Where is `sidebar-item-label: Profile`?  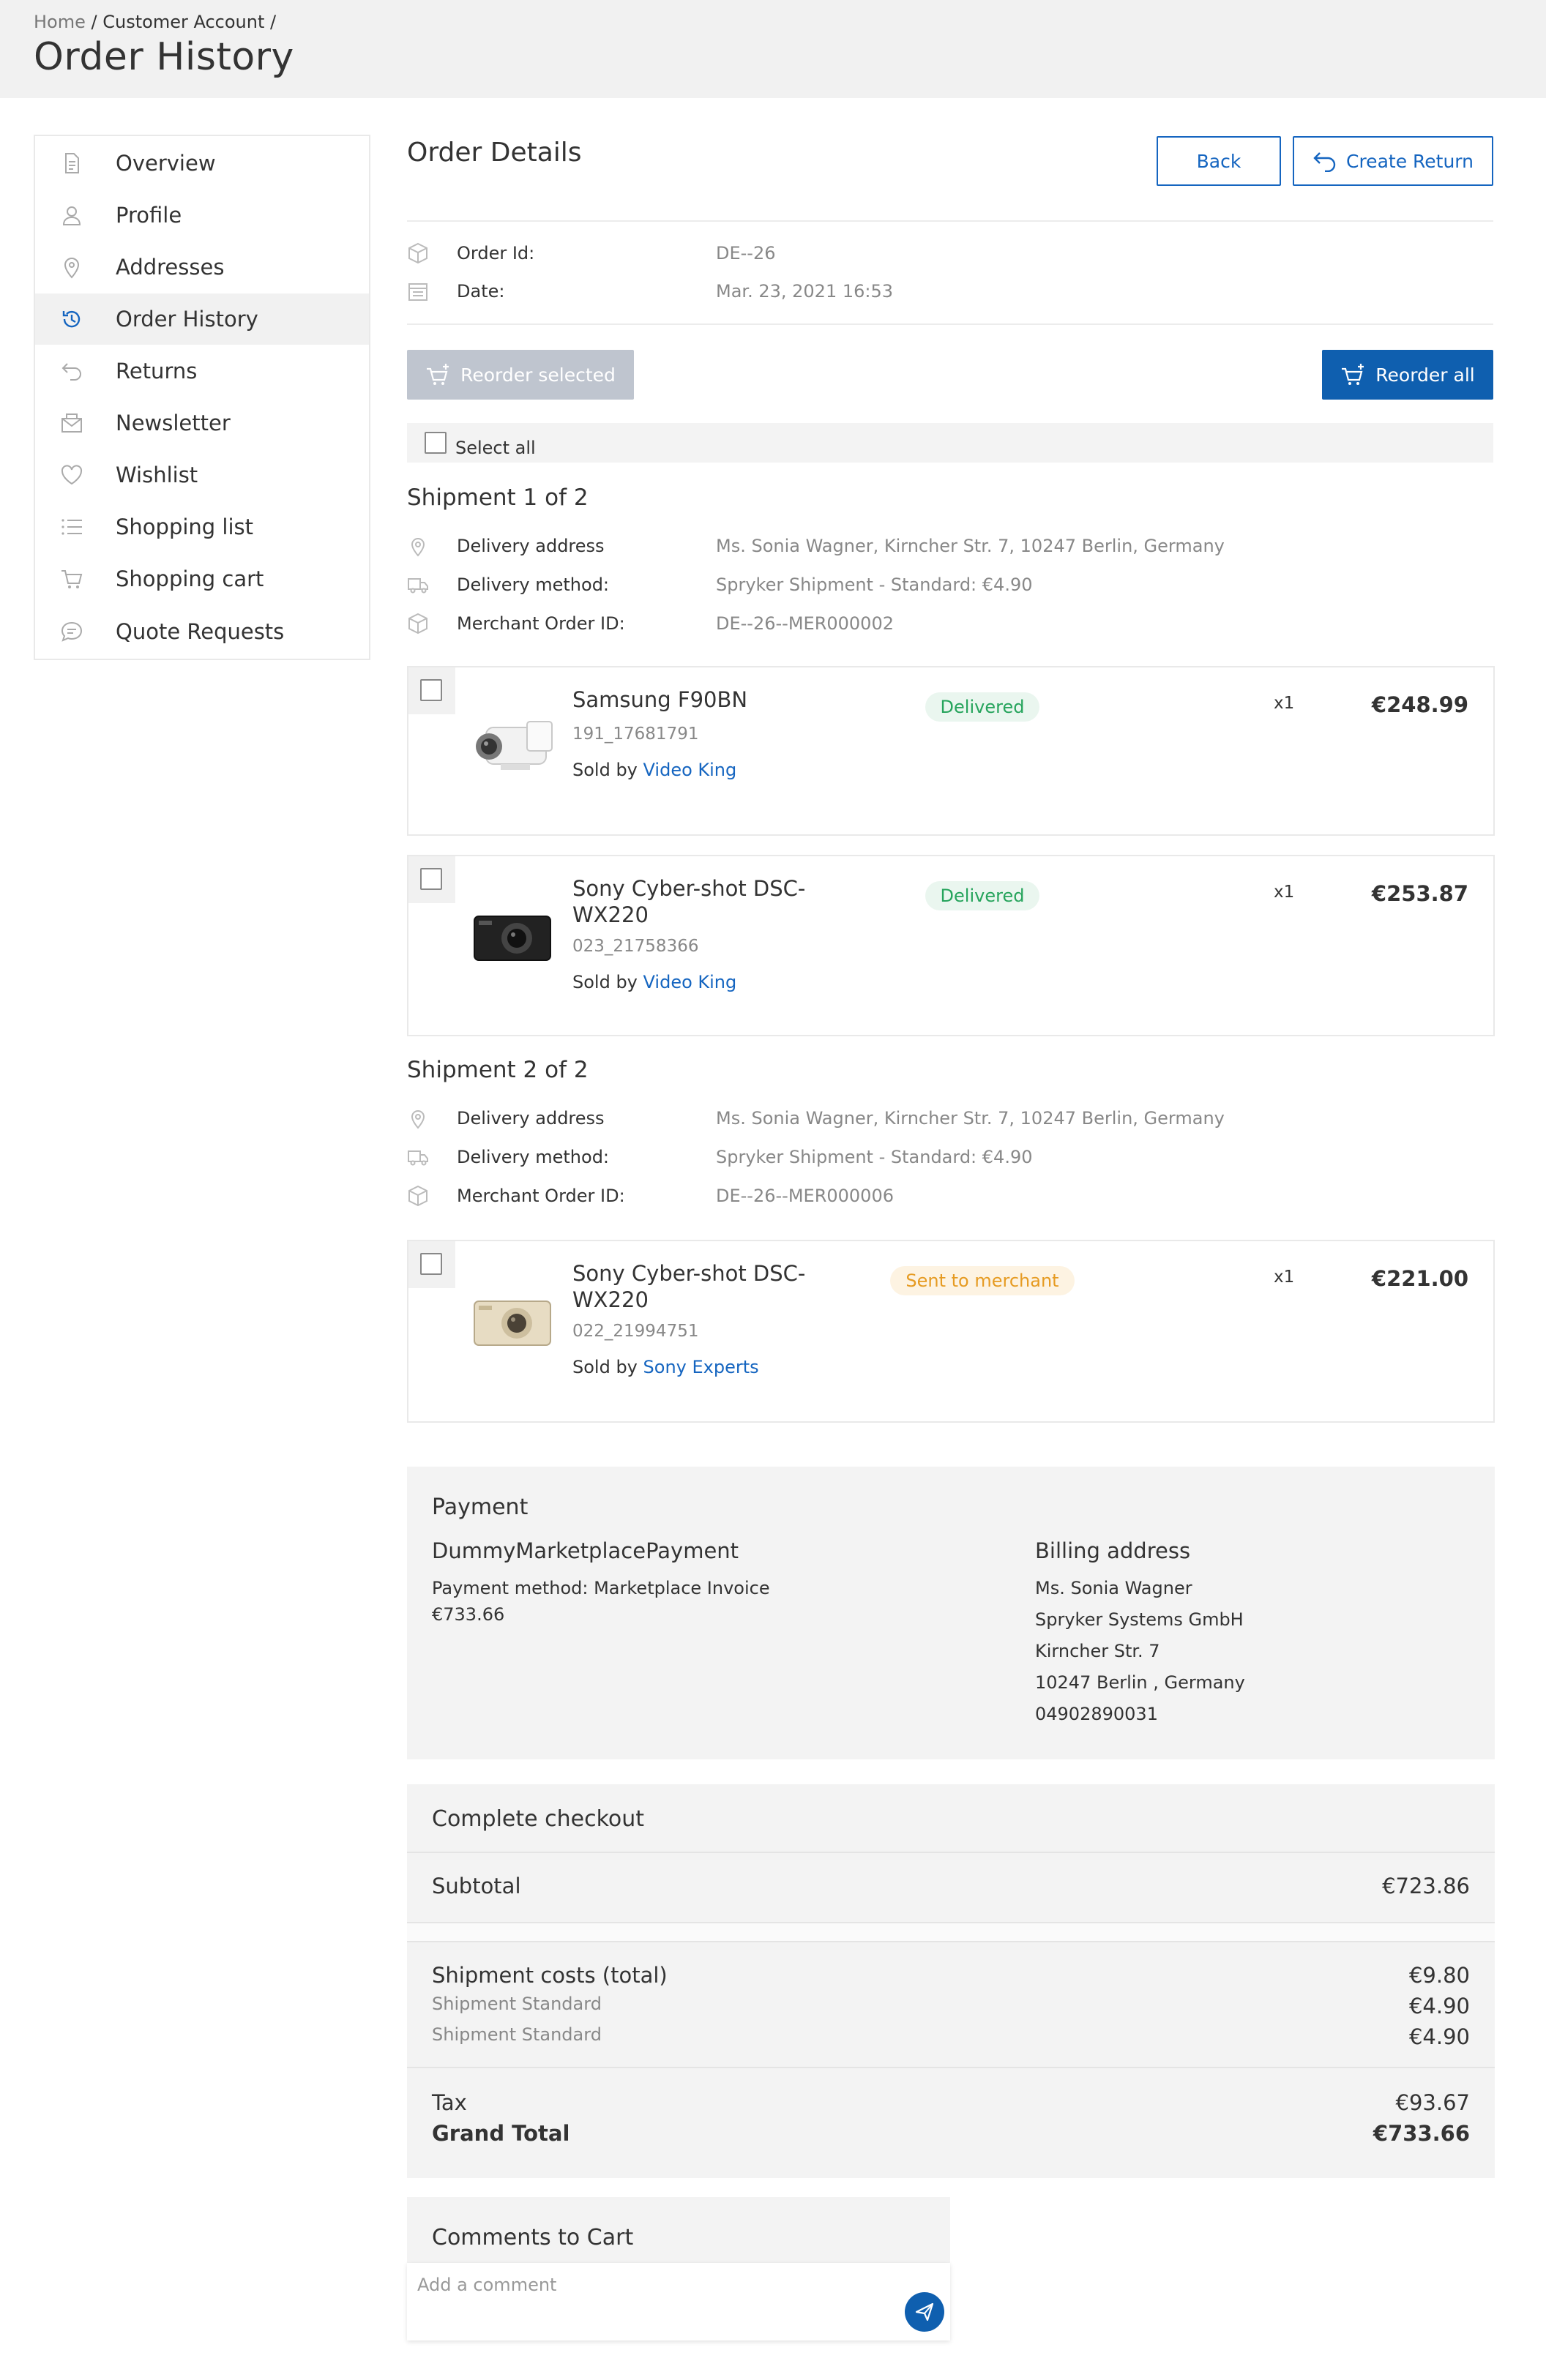 sidebar-item-label: Profile is located at coordinates (149, 215).